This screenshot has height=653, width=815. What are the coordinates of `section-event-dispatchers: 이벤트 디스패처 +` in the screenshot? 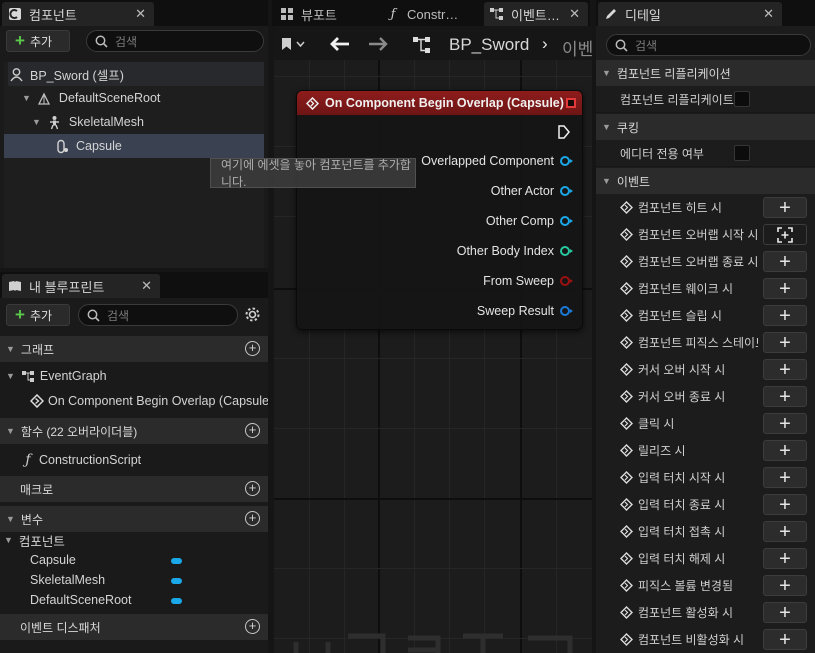 It's located at (134, 627).